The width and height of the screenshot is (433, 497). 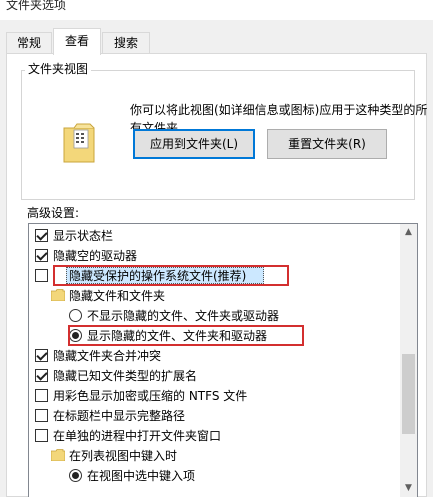 What do you see at coordinates (41, 395) in the screenshot?
I see `color-ntfs-checkbox` at bounding box center [41, 395].